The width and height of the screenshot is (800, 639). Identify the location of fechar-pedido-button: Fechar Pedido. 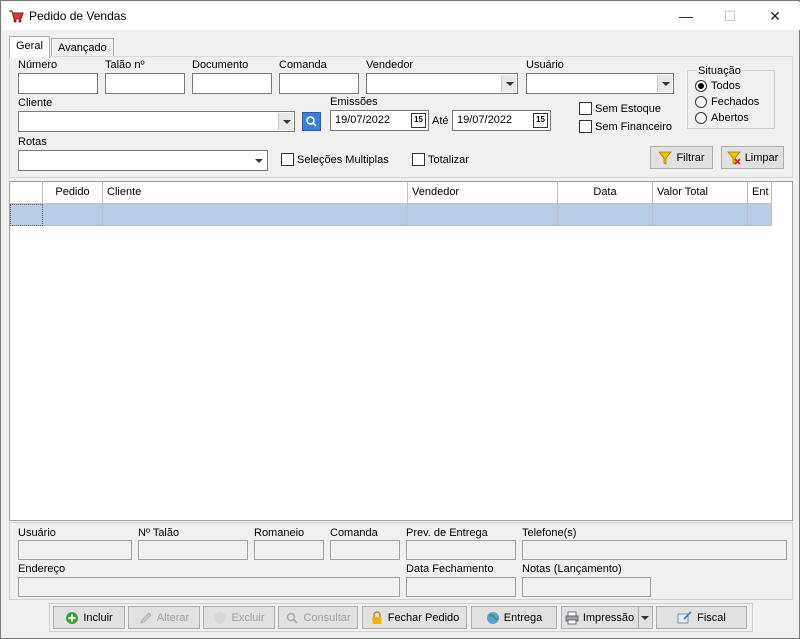
(414, 617).